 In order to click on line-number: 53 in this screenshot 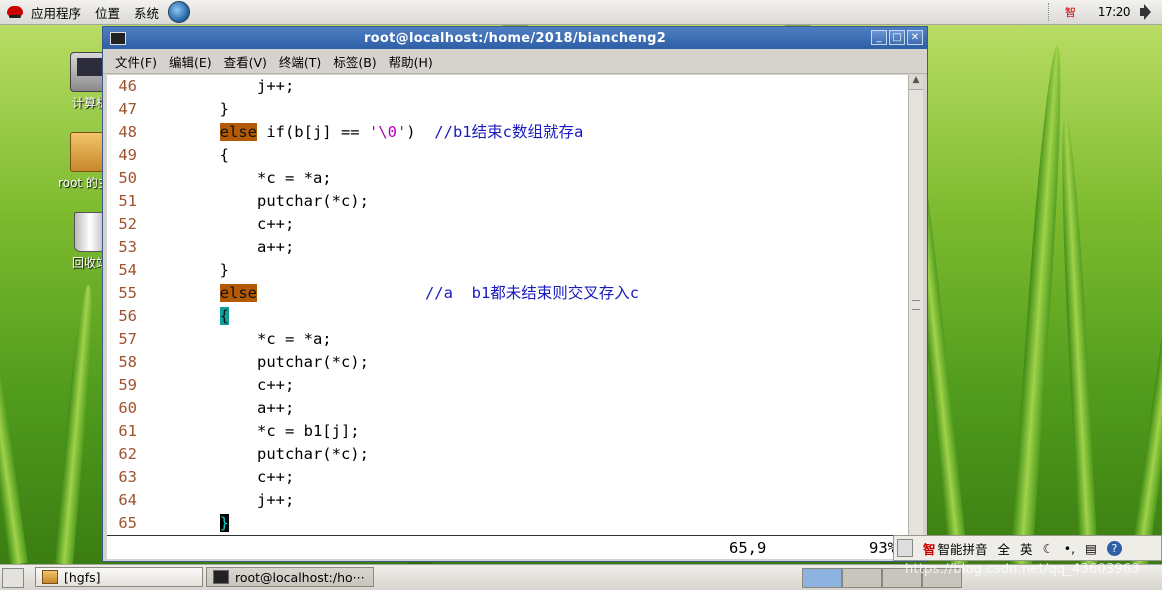, I will do `click(127, 247)`.